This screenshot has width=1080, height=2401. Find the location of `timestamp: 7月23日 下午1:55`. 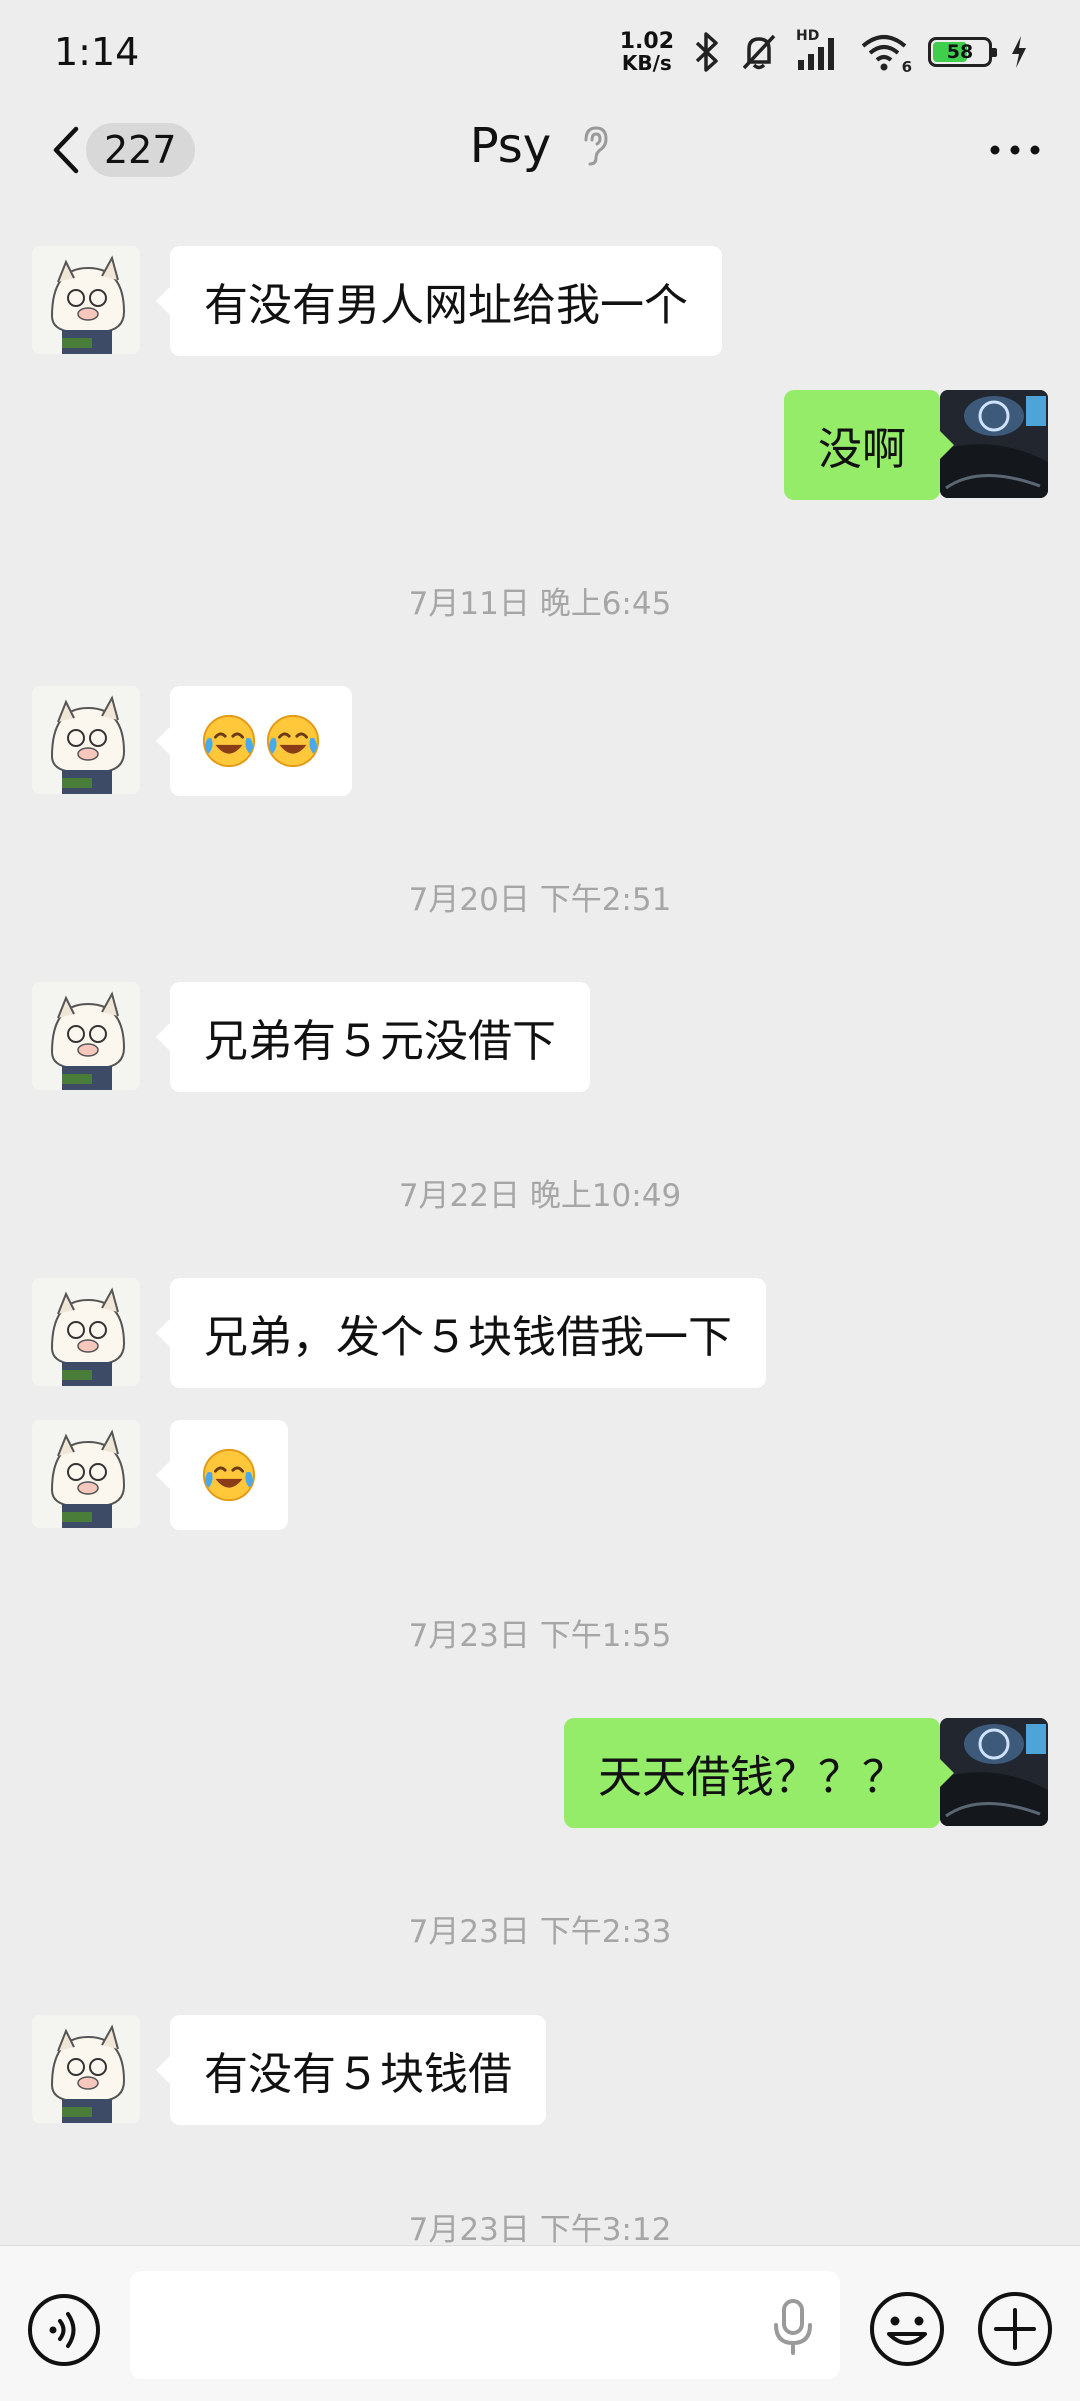

timestamp: 7月23日 下午1:55 is located at coordinates (540, 1636).